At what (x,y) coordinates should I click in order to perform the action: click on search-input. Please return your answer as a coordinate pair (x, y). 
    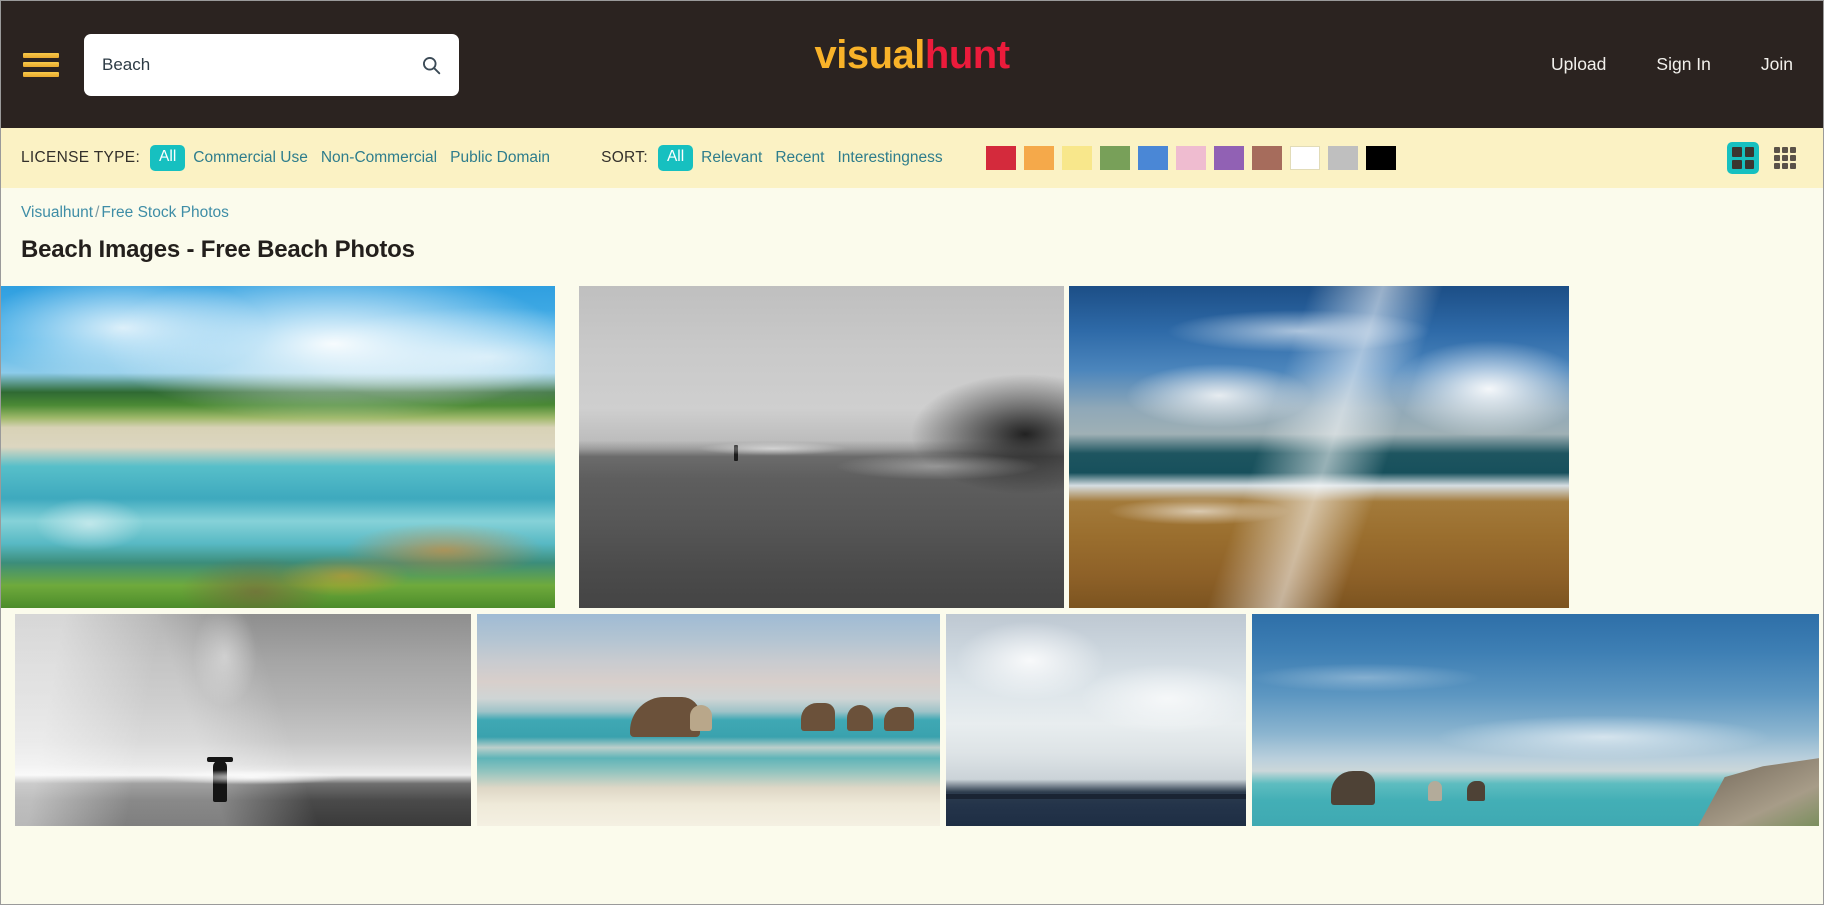
    Looking at the image, I should click on (243, 64).